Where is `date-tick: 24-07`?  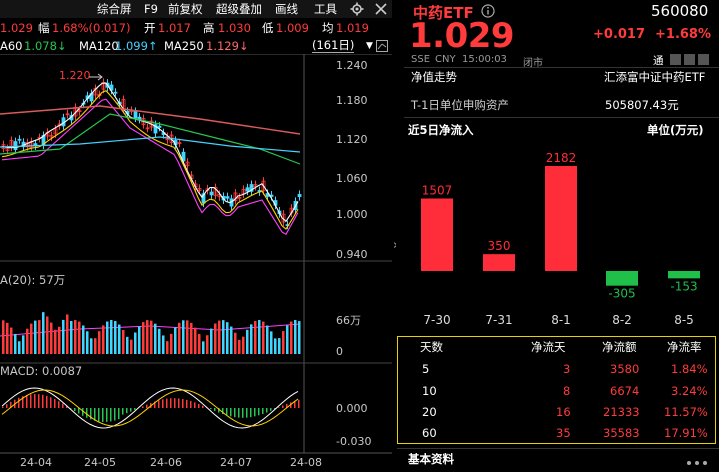 date-tick: 24-07 is located at coordinates (236, 462).